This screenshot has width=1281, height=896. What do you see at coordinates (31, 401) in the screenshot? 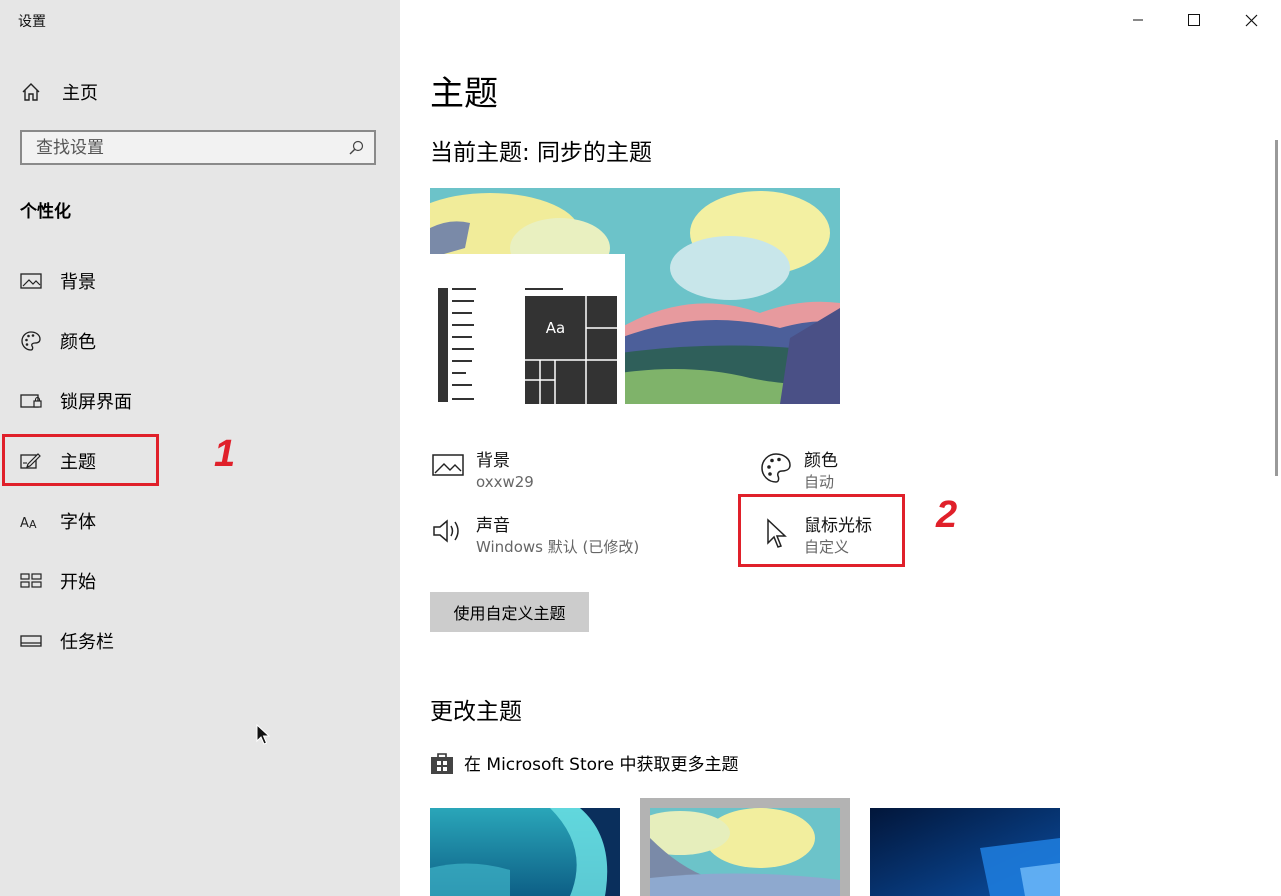
I see `lock-screen-icon` at bounding box center [31, 401].